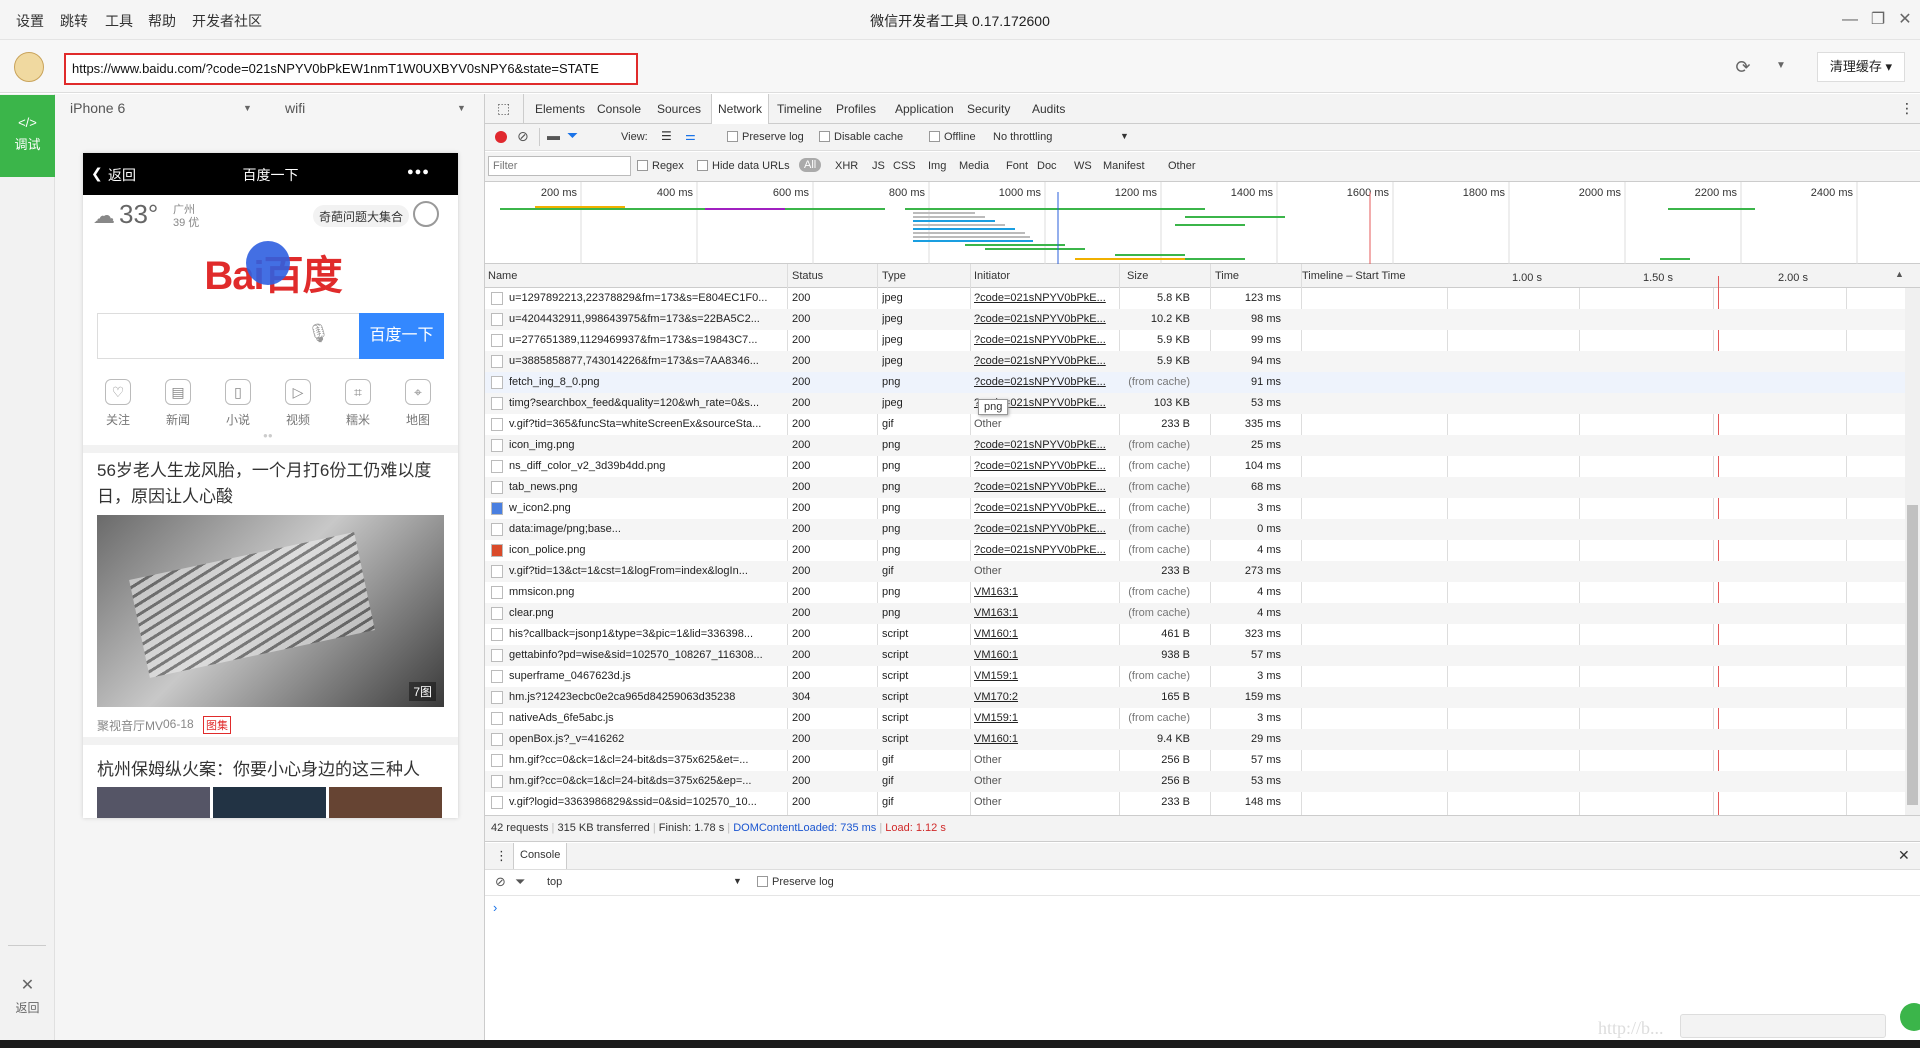  What do you see at coordinates (654, 550) in the screenshot?
I see `request-name: icon_police.png` at bounding box center [654, 550].